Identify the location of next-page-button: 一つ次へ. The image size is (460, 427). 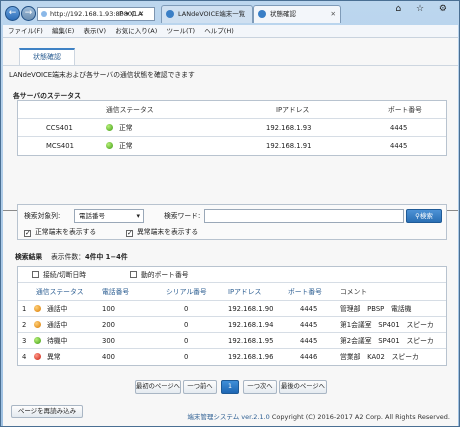
(260, 387).